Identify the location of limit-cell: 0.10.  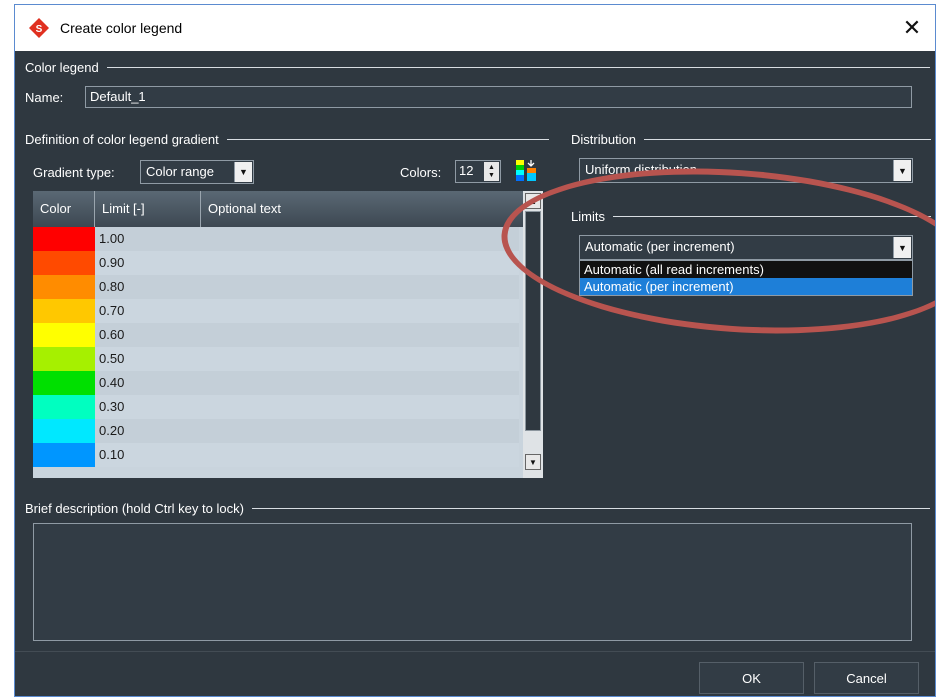
(148, 455).